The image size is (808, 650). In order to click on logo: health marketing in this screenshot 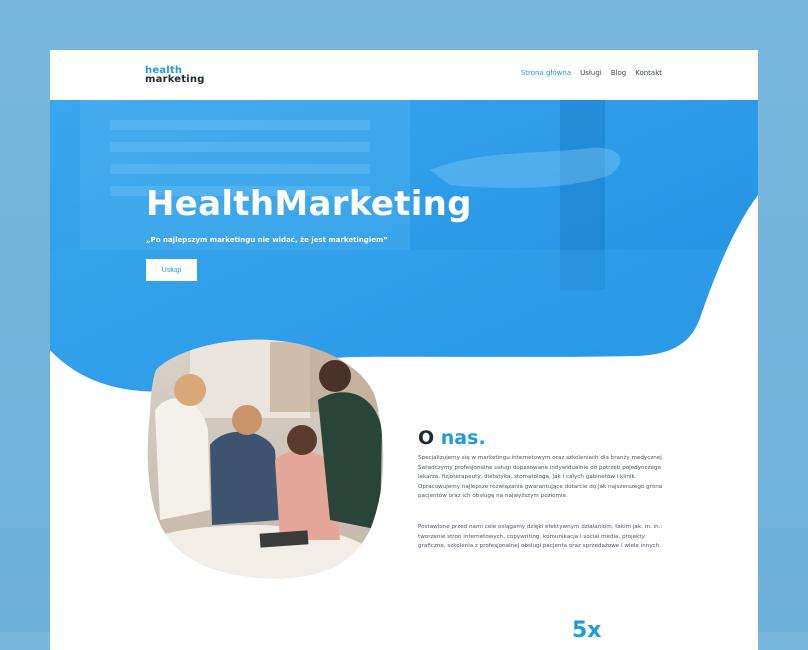, I will do `click(175, 75)`.